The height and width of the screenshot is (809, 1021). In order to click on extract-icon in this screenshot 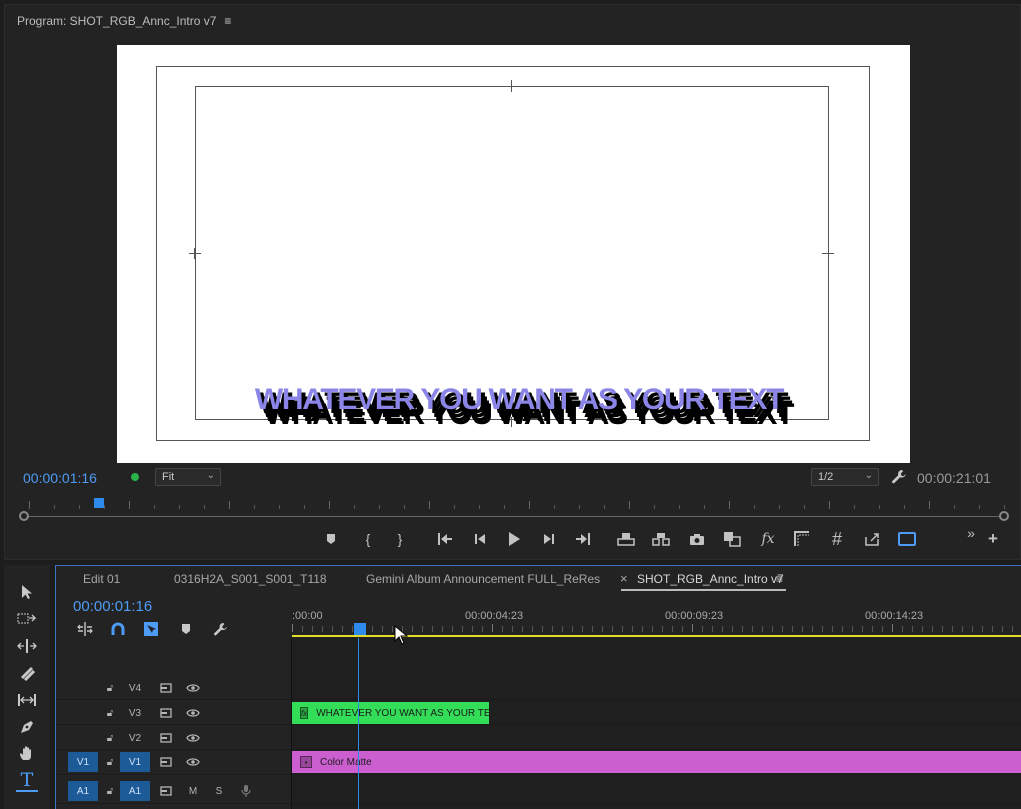, I will do `click(661, 539)`.